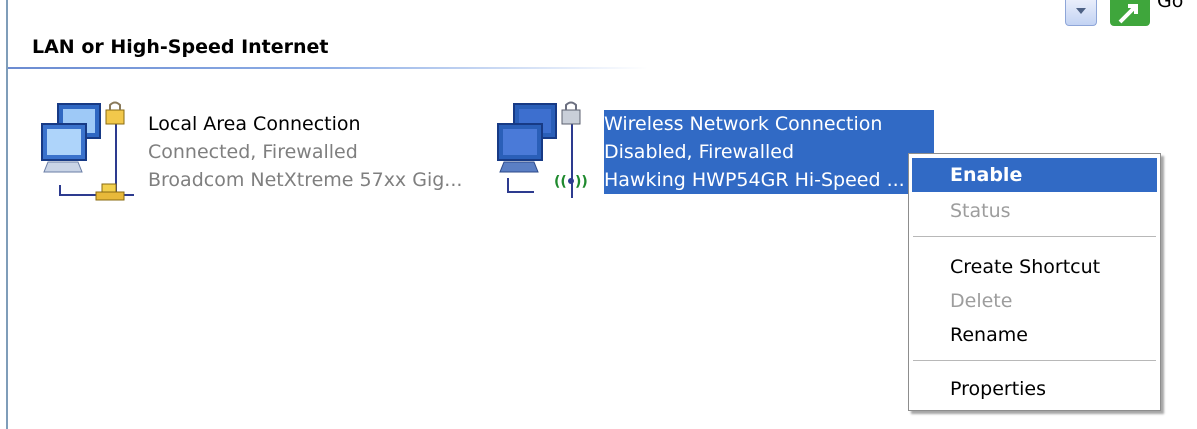 This screenshot has width=1197, height=429. What do you see at coordinates (180, 47) in the screenshot?
I see `group-header: LAN or High-Speed Internet` at bounding box center [180, 47].